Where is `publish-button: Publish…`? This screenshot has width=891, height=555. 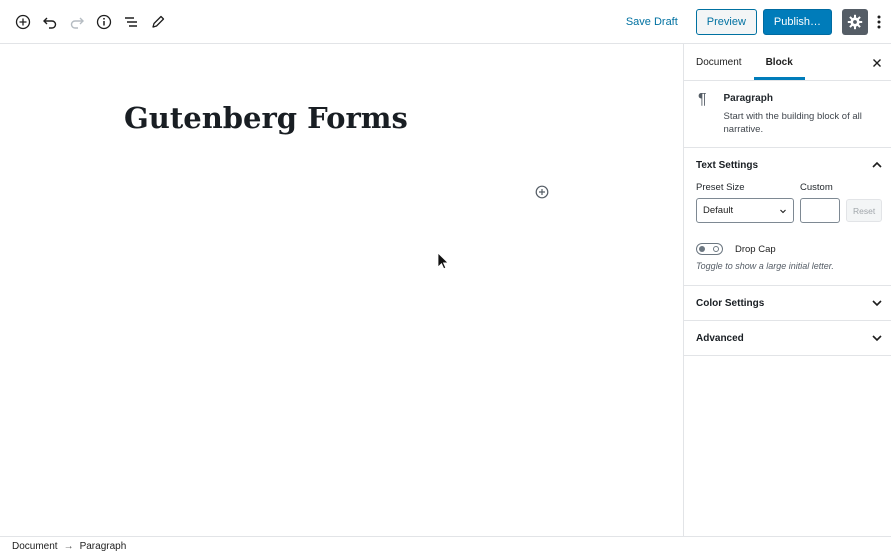
publish-button: Publish… is located at coordinates (797, 21).